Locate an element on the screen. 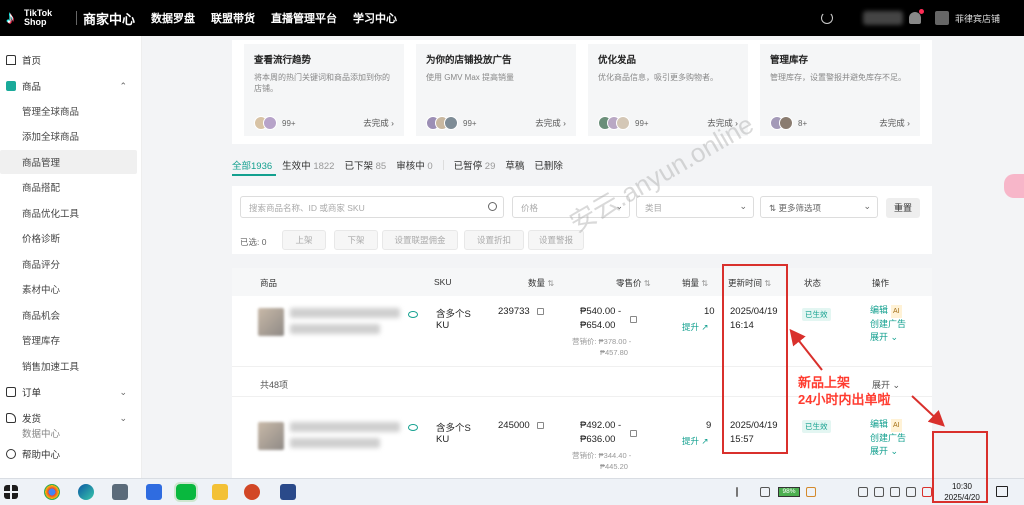 The image size is (1024, 505). keyboard-icon is located at coordinates (863, 492).